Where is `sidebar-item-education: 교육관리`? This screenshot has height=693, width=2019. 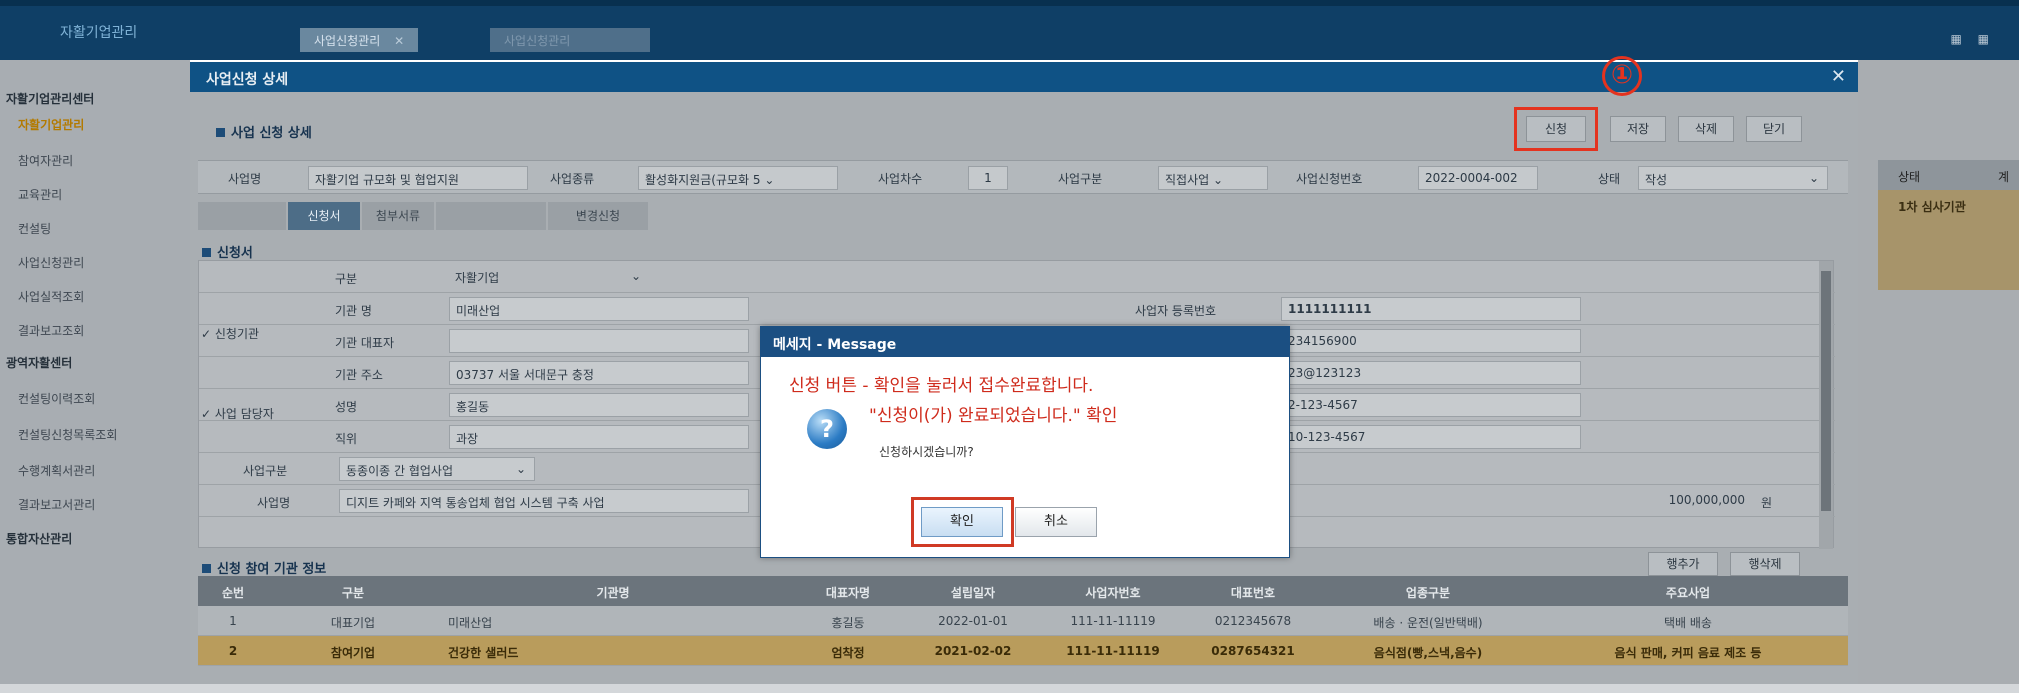 sidebar-item-education: 교육관리 is located at coordinates (40, 196).